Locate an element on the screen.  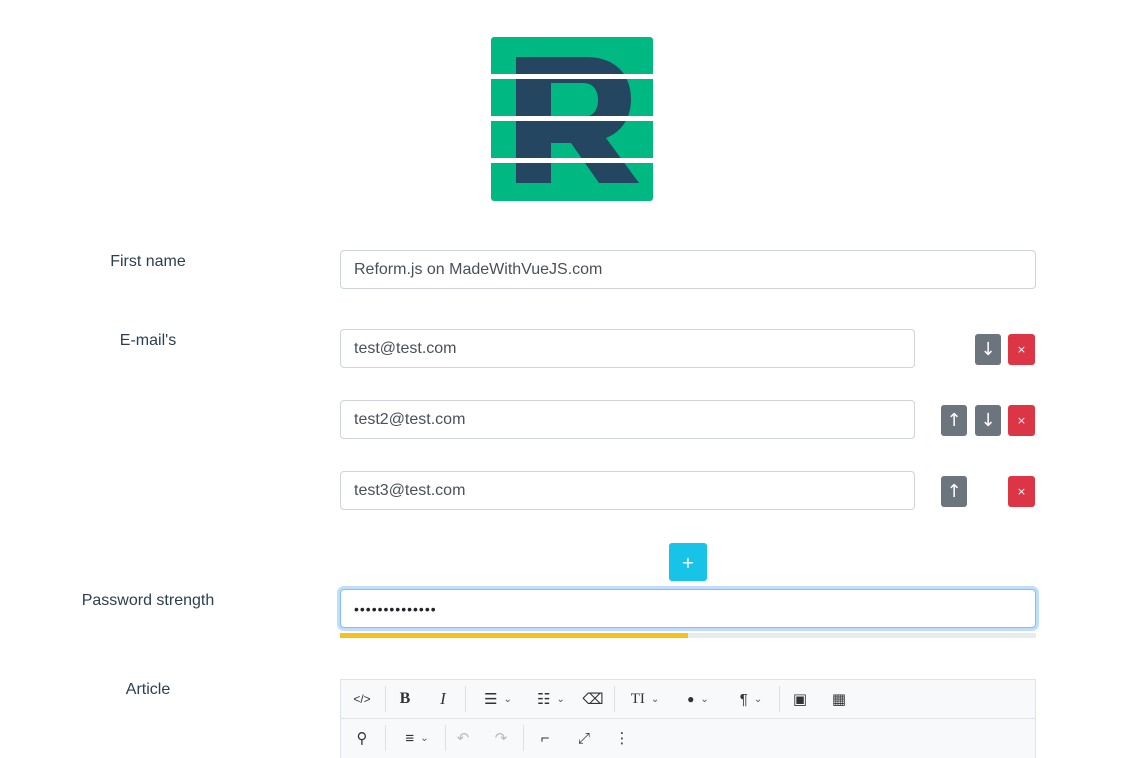
color-drop-icon: ● is located at coordinates (691, 699).